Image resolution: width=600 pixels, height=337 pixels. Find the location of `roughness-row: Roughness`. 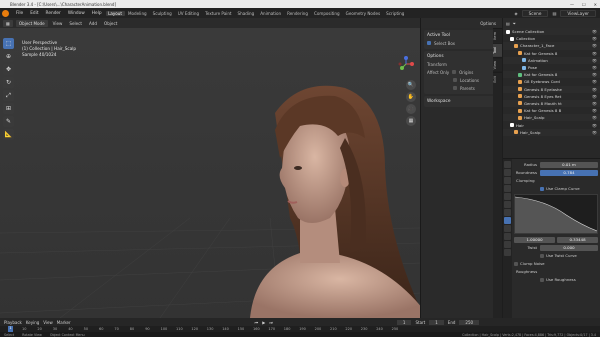

roughness-row: Roughness is located at coordinates (556, 271).